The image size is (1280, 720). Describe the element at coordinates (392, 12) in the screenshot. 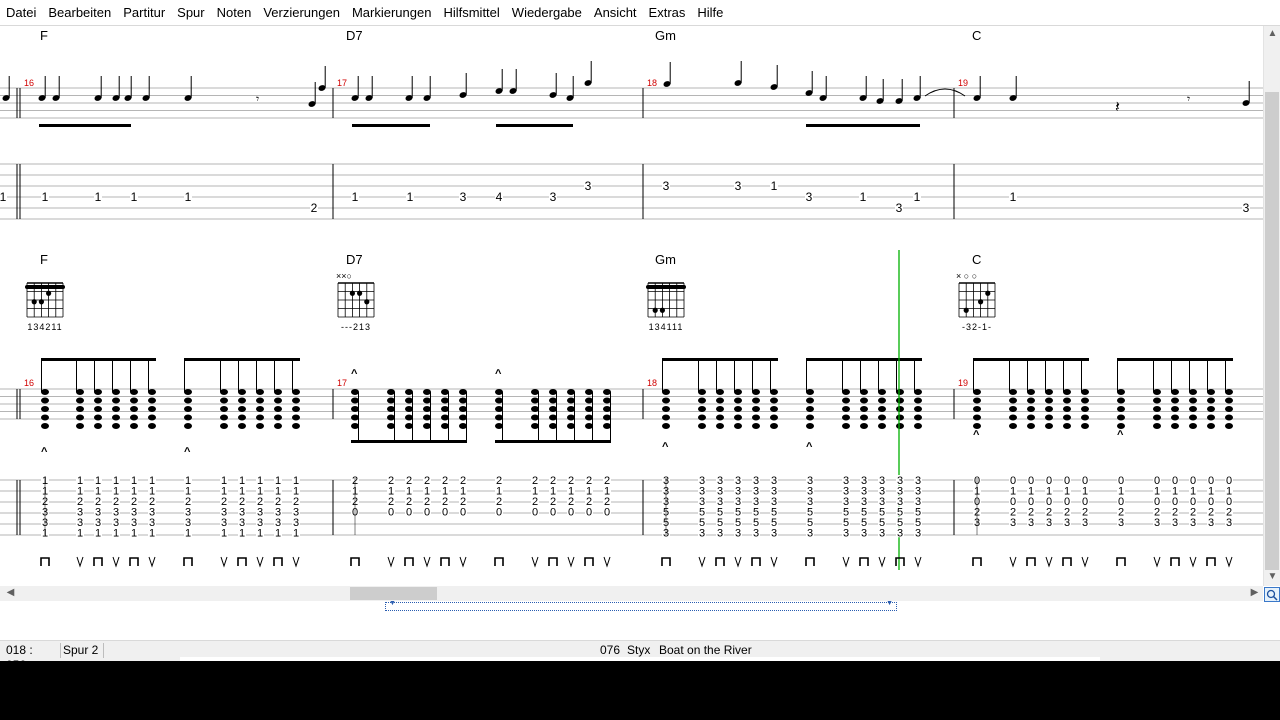

I see `menu-item-markierungen: Markierungen` at that location.